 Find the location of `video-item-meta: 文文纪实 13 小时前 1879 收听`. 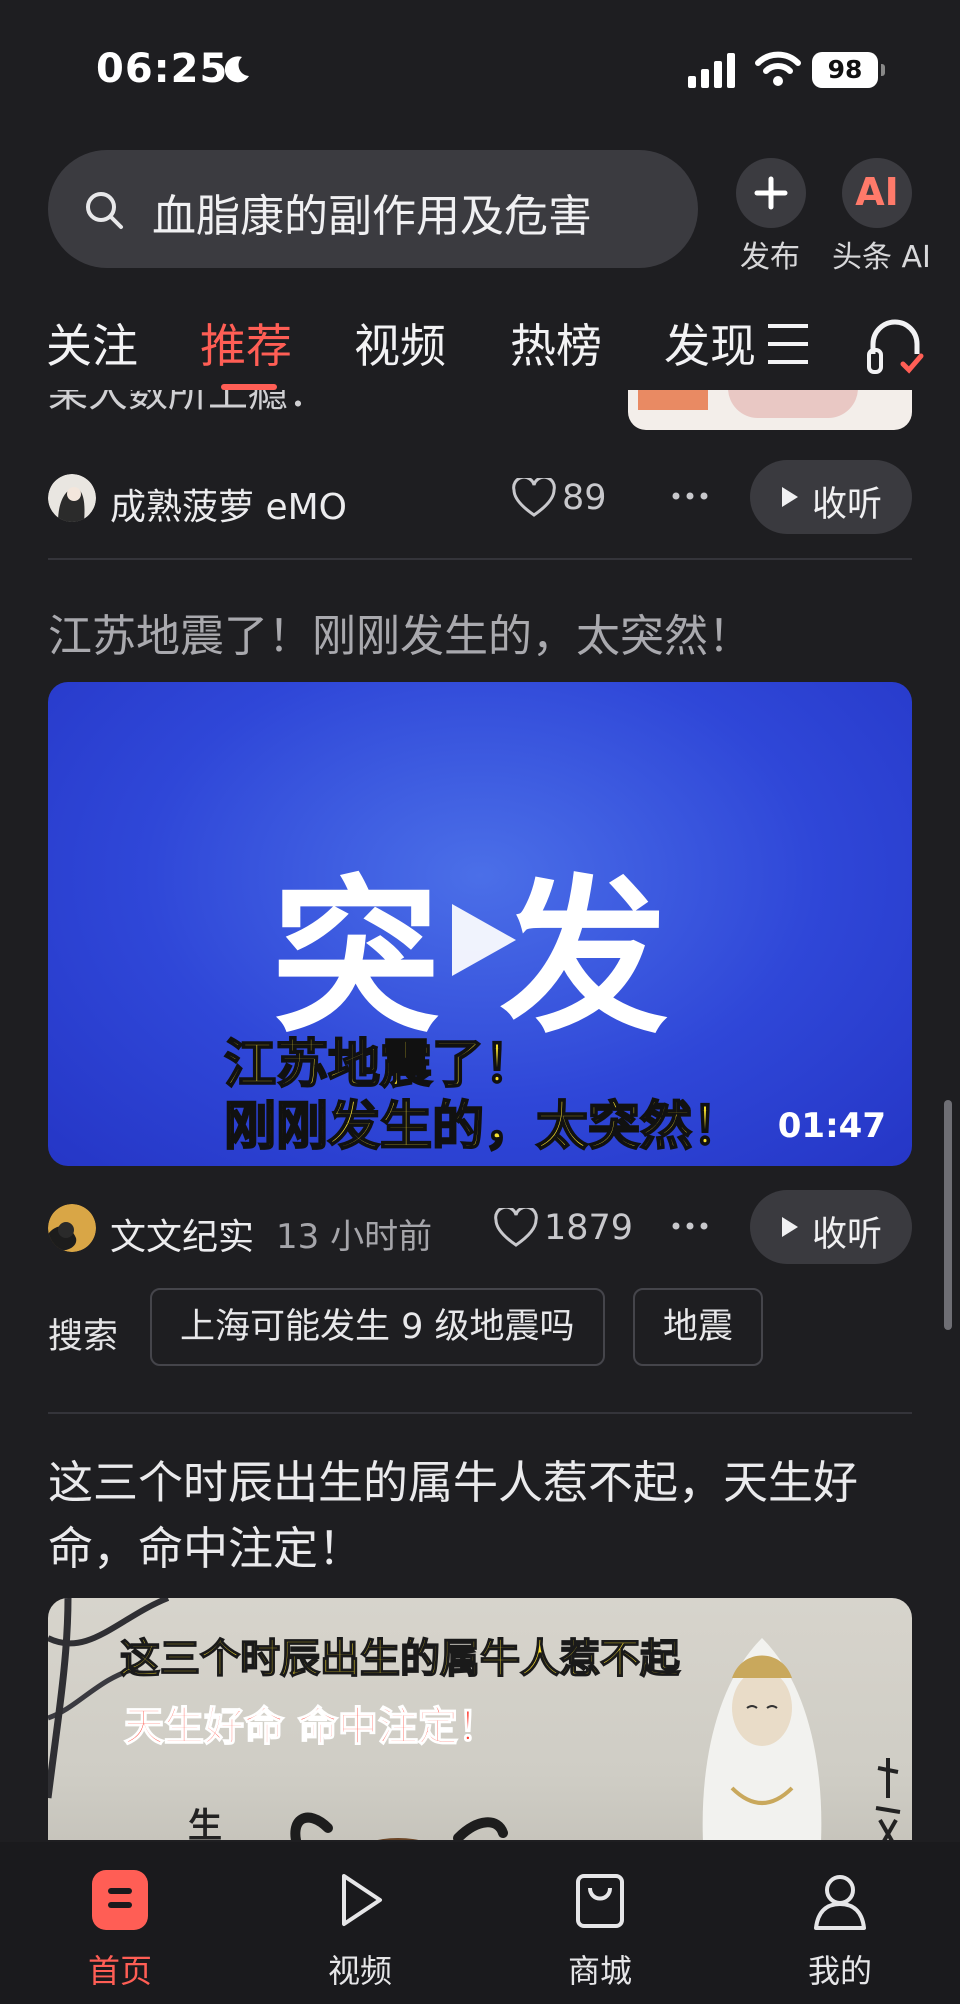

video-item-meta: 文文纪实 13 小时前 1879 收听 is located at coordinates (480, 1228).